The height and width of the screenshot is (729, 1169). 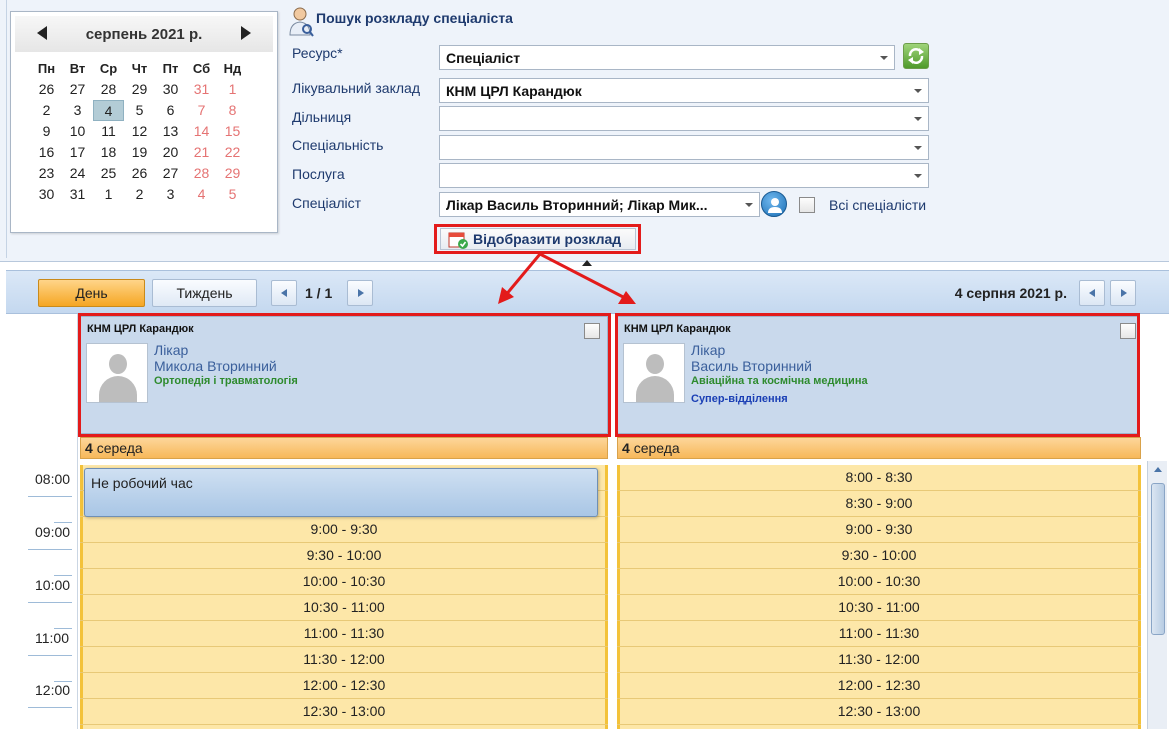 I want to click on select-specialist-button, so click(x=774, y=204).